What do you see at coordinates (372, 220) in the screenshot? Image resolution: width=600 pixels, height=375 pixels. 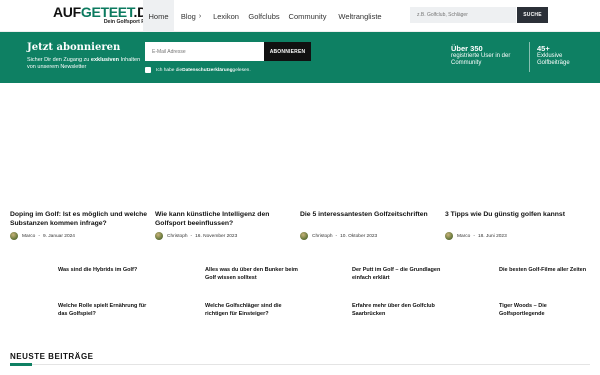 I see `post-title: Die 5 interessantesten Golfzeitschriften` at bounding box center [372, 220].